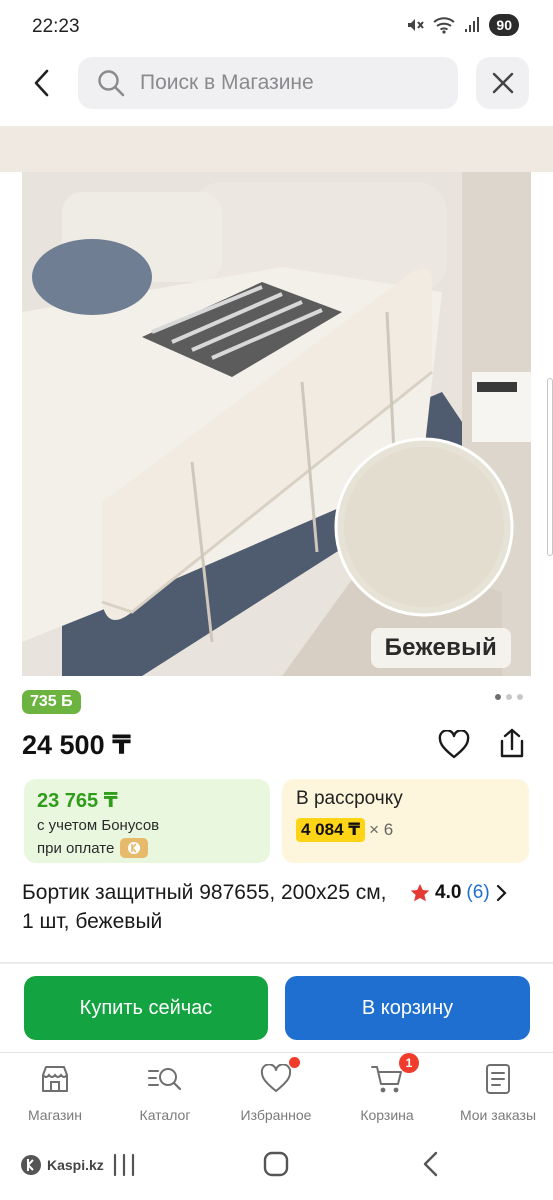 The height and width of the screenshot is (1200, 553). I want to click on orders-icon, so click(498, 1079).